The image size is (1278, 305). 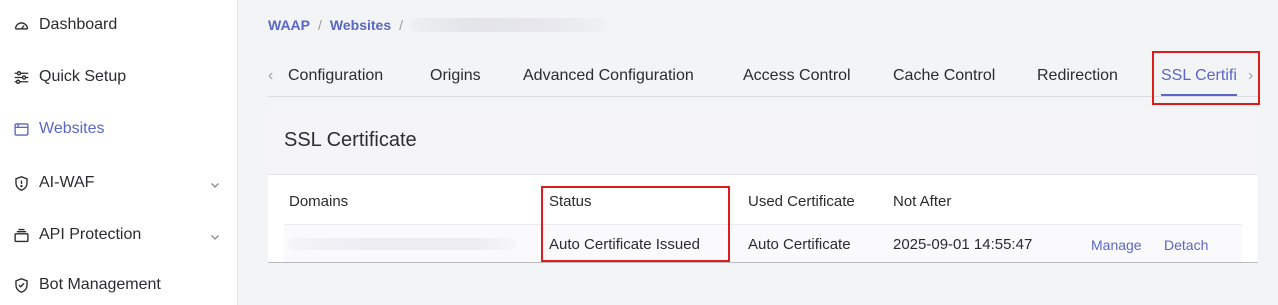 I want to click on tab-access-control: Access Control, so click(x=797, y=76).